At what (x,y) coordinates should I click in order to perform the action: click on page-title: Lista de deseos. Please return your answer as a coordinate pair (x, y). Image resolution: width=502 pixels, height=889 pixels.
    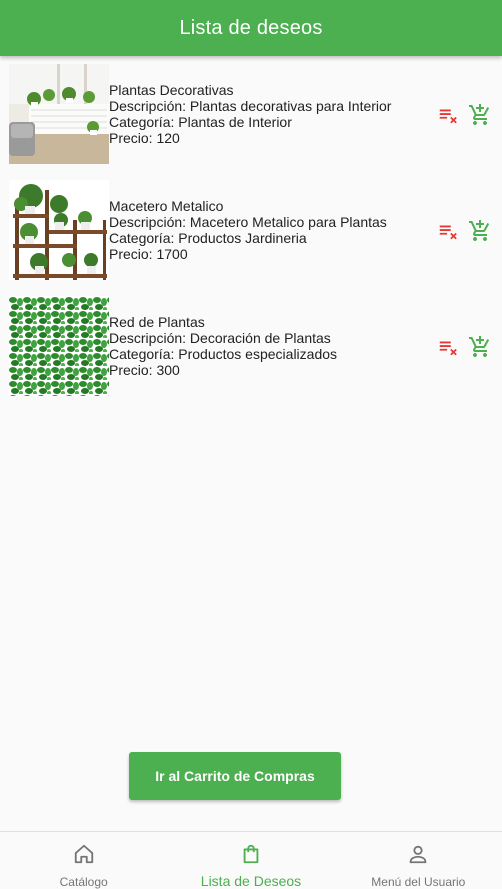
    Looking at the image, I should click on (251, 27).